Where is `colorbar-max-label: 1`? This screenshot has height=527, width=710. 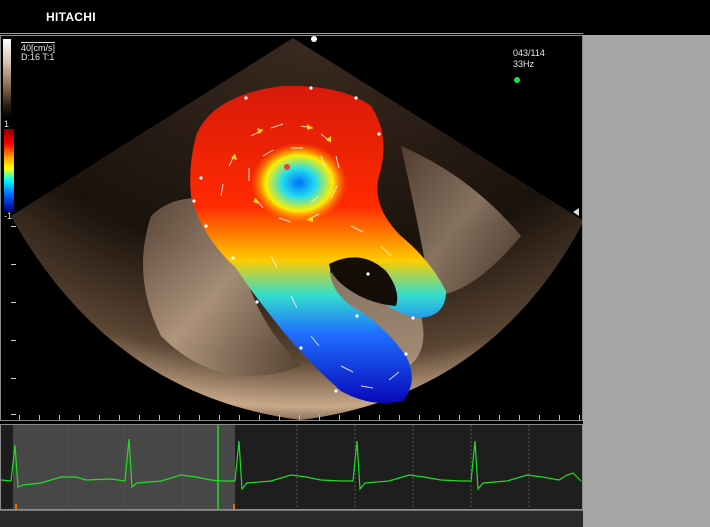
colorbar-max-label: 1 is located at coordinates (7, 124).